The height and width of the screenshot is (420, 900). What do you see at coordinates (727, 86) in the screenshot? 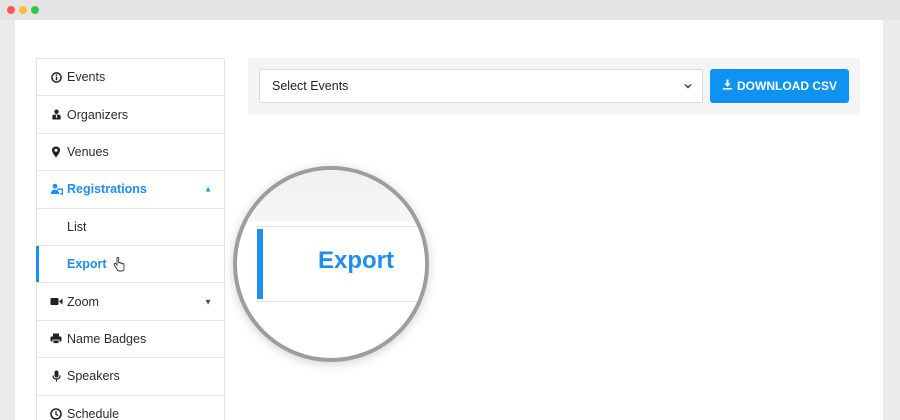
I see `download-icon` at bounding box center [727, 86].